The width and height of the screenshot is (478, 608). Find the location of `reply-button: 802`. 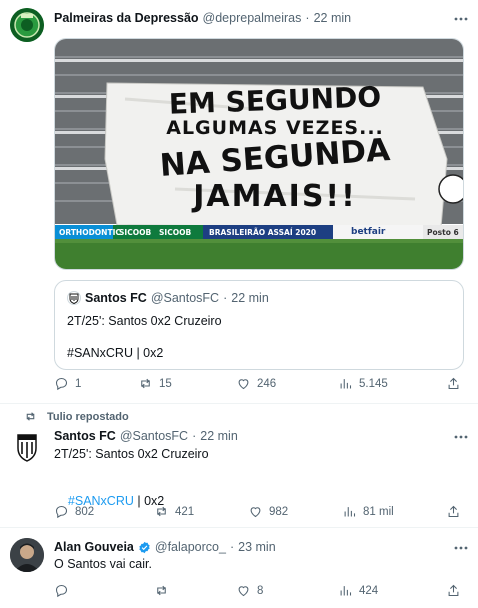

reply-button: 802 is located at coordinates (74, 511).